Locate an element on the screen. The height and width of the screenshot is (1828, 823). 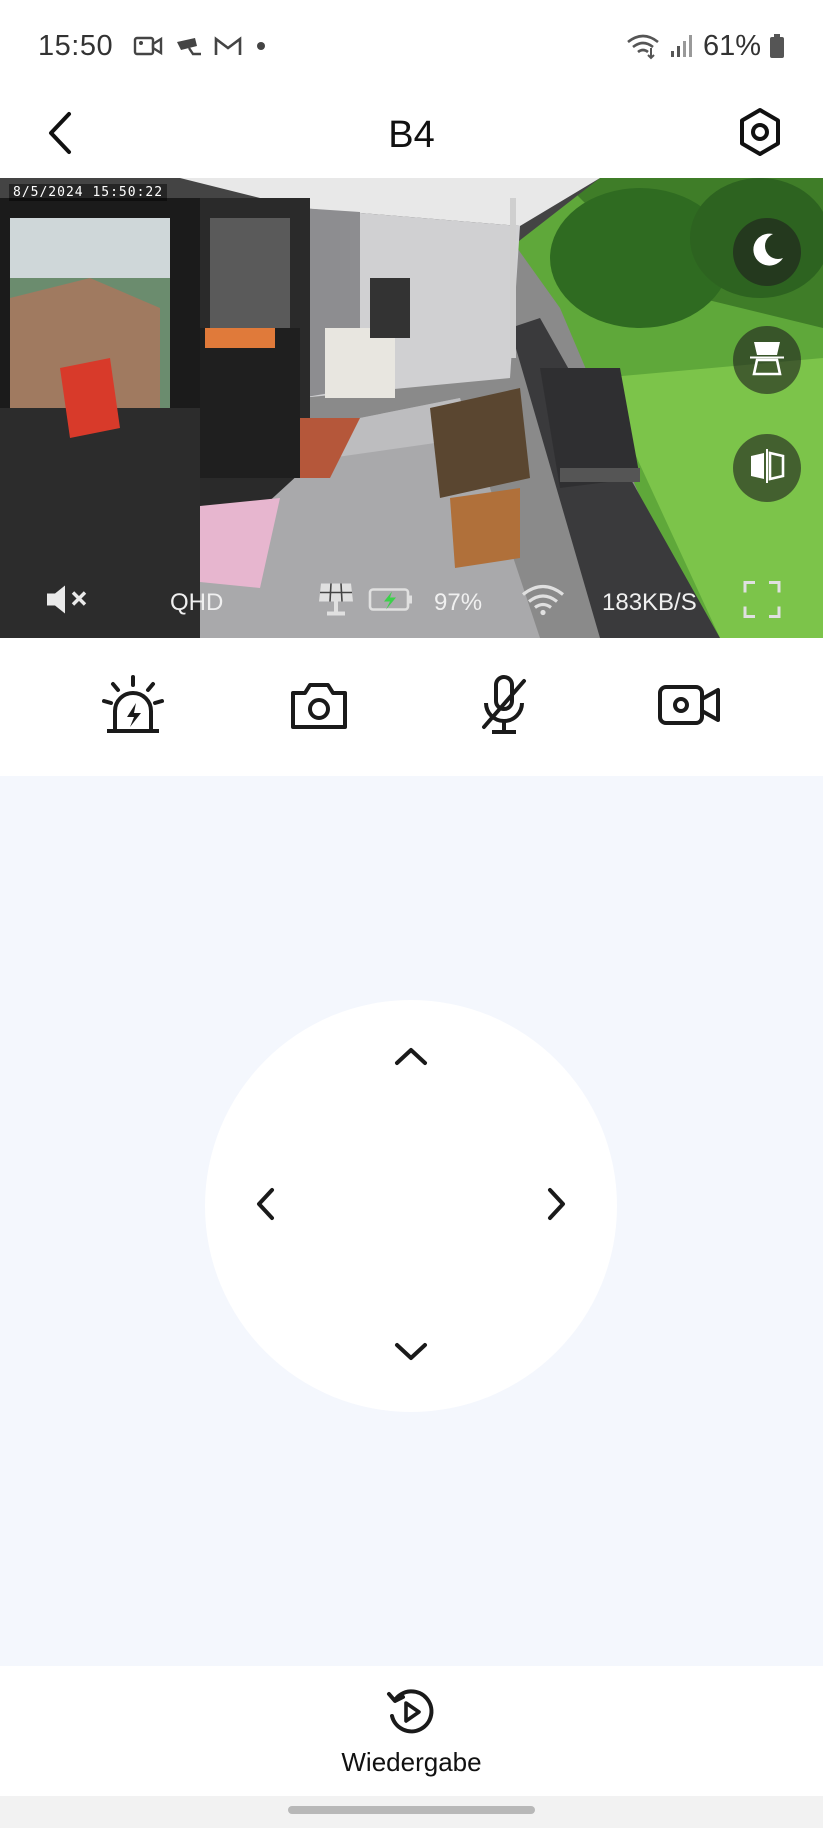
pan-right-button is located at coordinates (557, 1206).